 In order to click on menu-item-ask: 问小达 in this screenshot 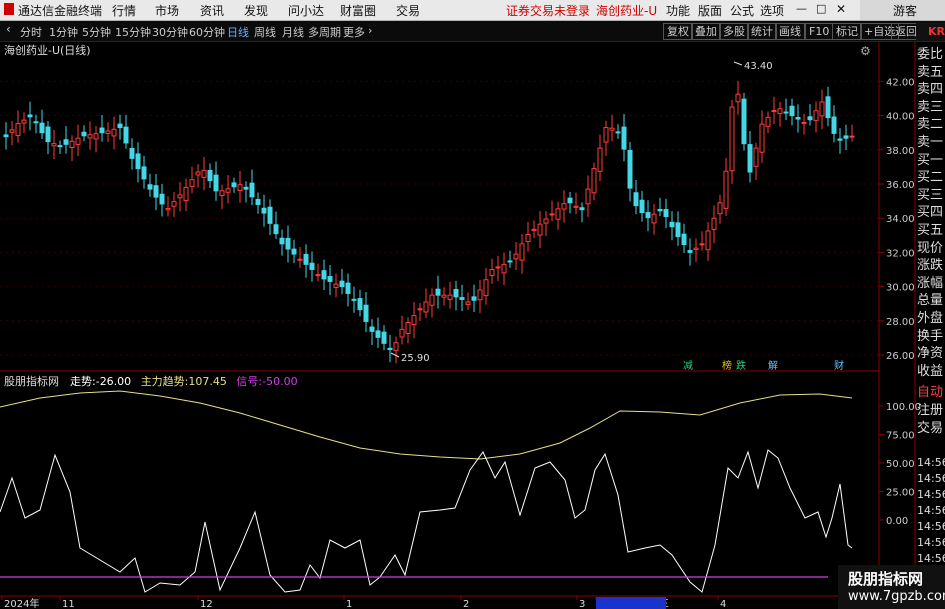, I will do `click(306, 10)`.